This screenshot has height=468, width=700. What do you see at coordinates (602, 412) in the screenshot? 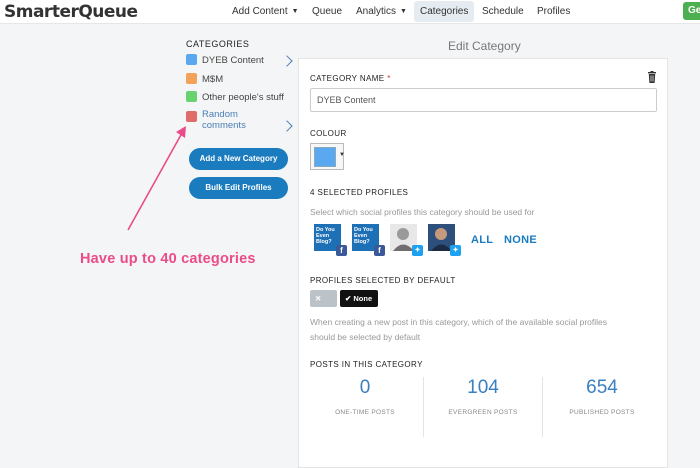
I see `stat-caption: PUBLISHED POSTS` at bounding box center [602, 412].